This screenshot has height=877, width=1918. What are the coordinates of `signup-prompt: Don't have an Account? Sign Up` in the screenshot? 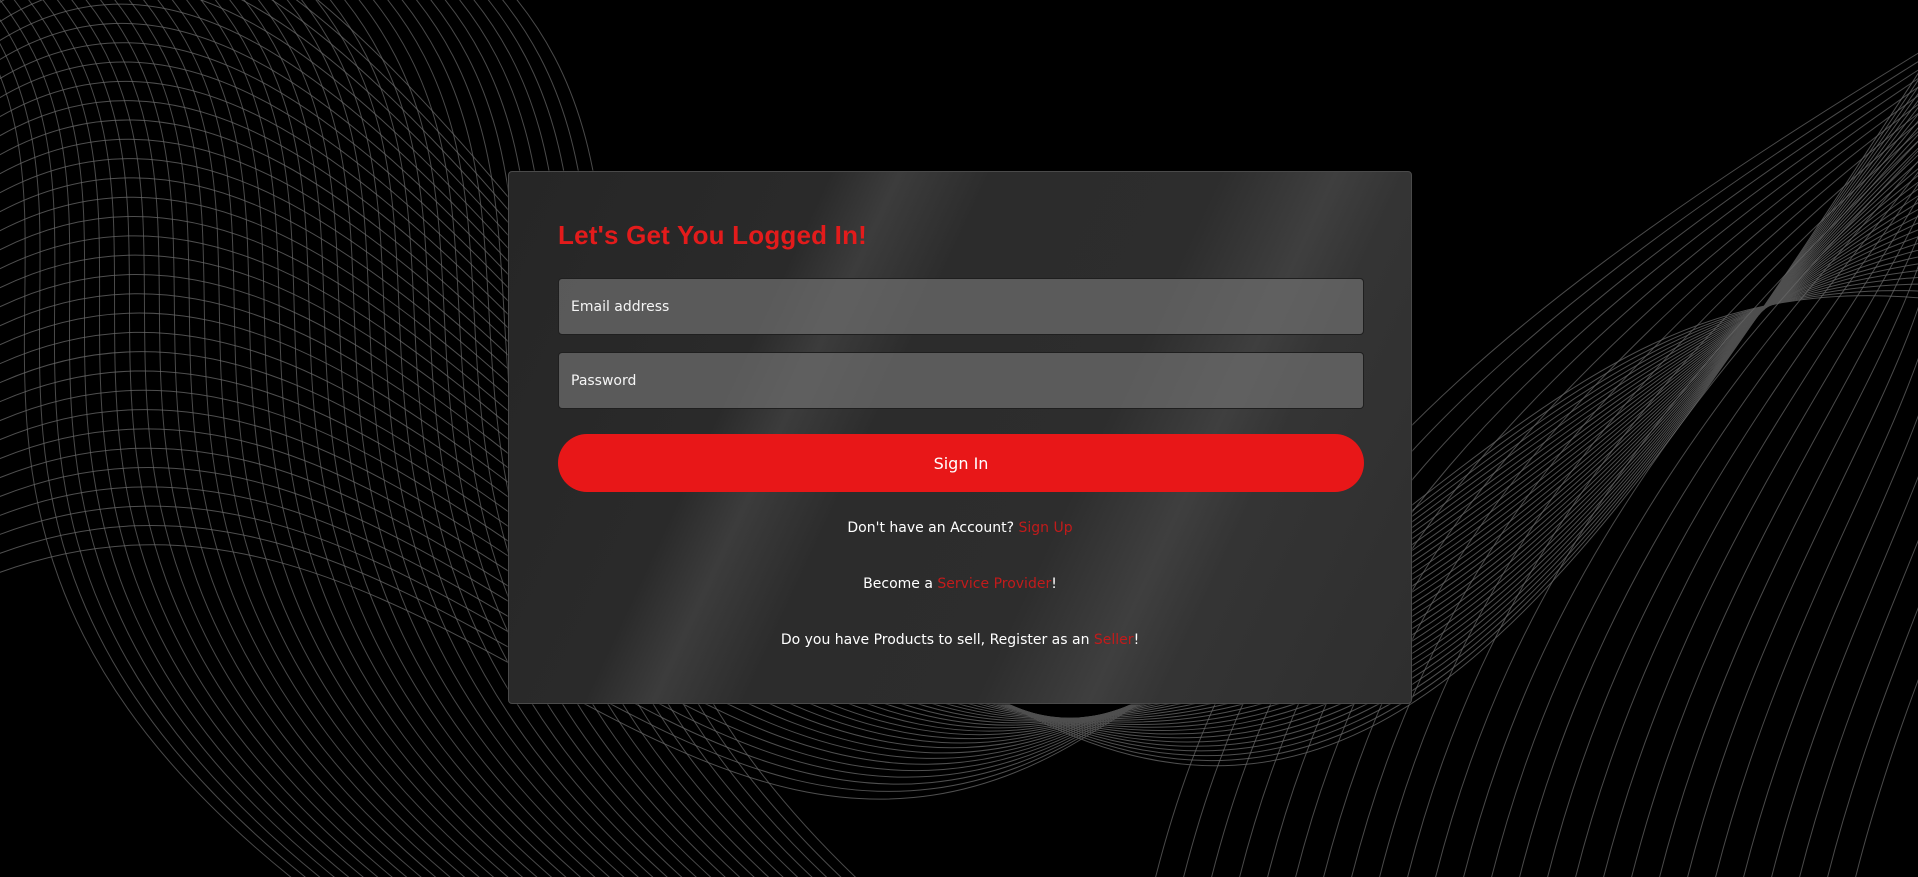 It's located at (960, 528).